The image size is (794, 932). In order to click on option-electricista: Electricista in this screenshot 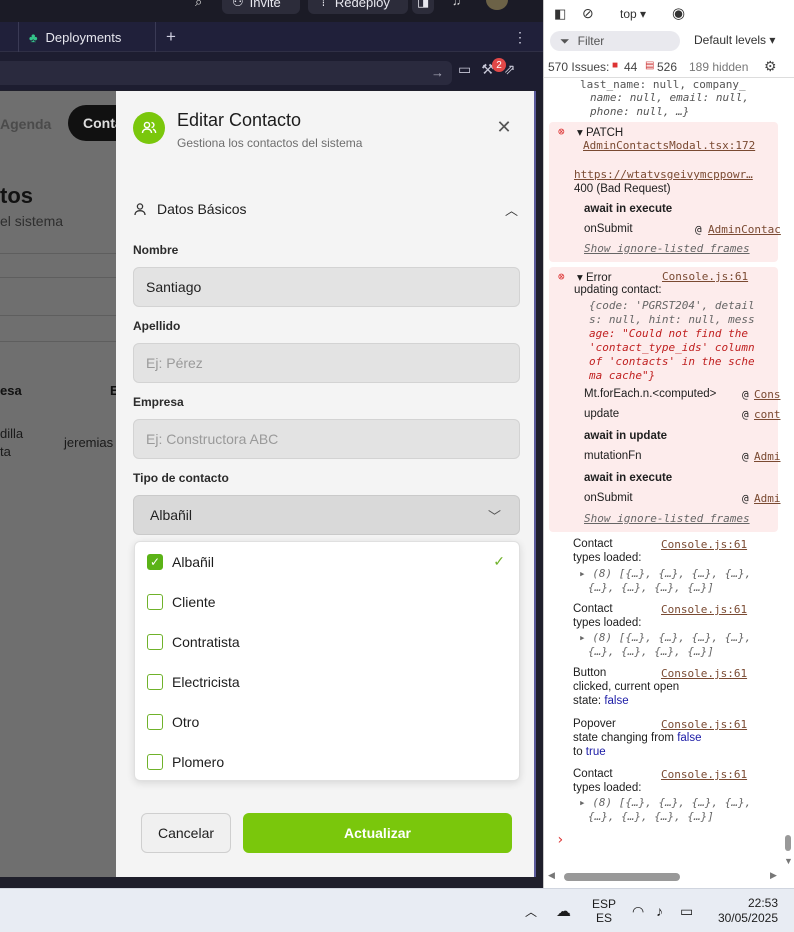, I will do `click(327, 682)`.